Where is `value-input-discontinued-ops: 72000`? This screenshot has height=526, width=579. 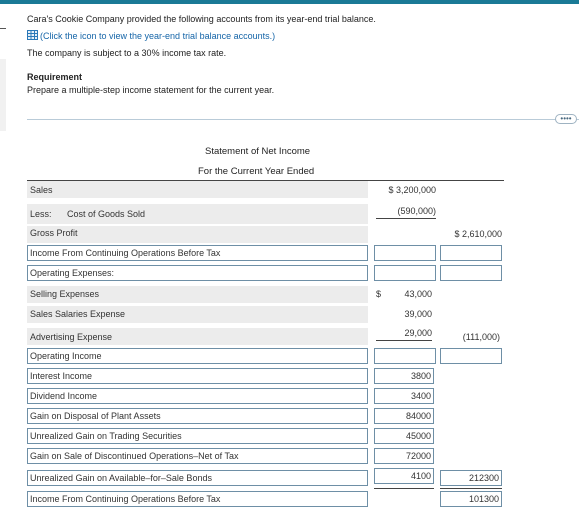
value-input-discontinued-ops: 72000 is located at coordinates (404, 456).